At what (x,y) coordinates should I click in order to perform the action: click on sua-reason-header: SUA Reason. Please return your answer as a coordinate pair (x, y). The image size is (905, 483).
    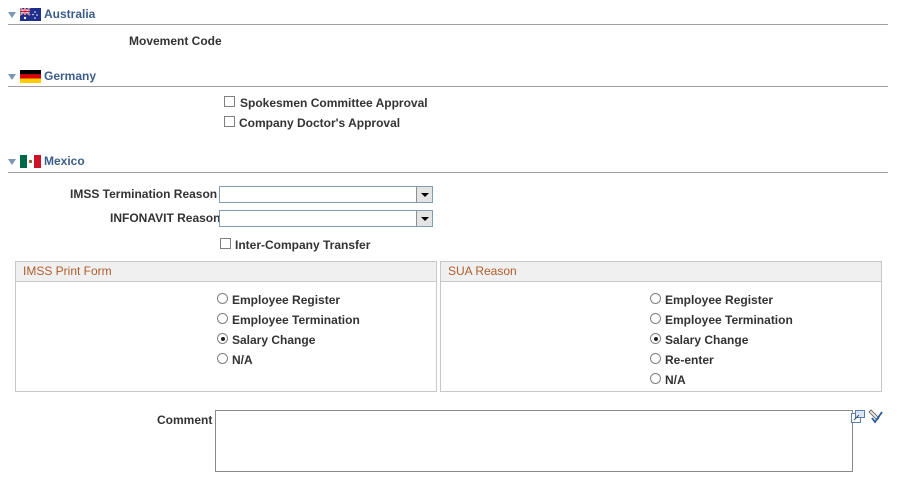
    Looking at the image, I should click on (661, 272).